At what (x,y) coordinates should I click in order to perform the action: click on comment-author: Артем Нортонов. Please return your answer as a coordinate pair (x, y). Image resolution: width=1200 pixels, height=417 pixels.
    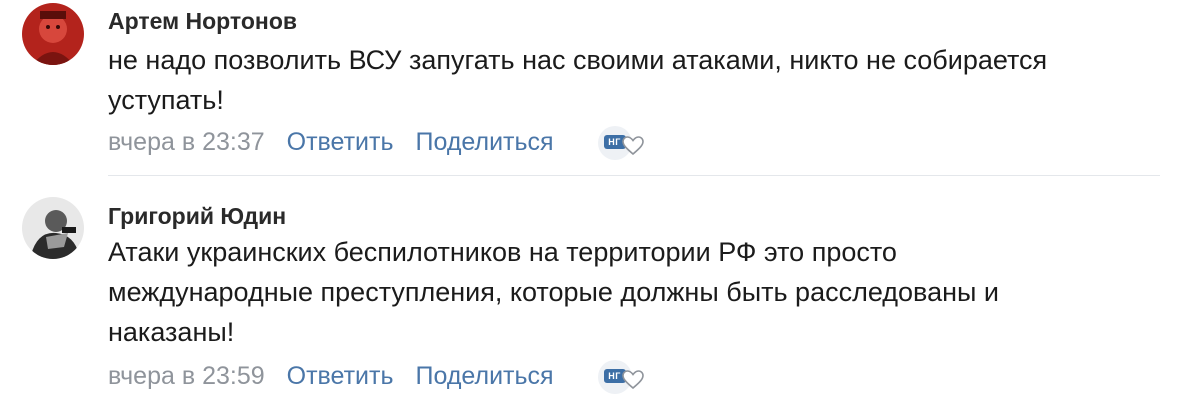
    Looking at the image, I should click on (202, 21).